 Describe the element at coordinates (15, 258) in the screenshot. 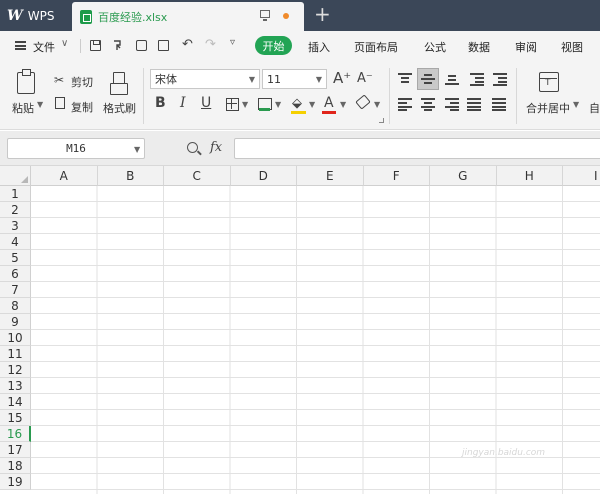

I see `row-header: 5` at that location.